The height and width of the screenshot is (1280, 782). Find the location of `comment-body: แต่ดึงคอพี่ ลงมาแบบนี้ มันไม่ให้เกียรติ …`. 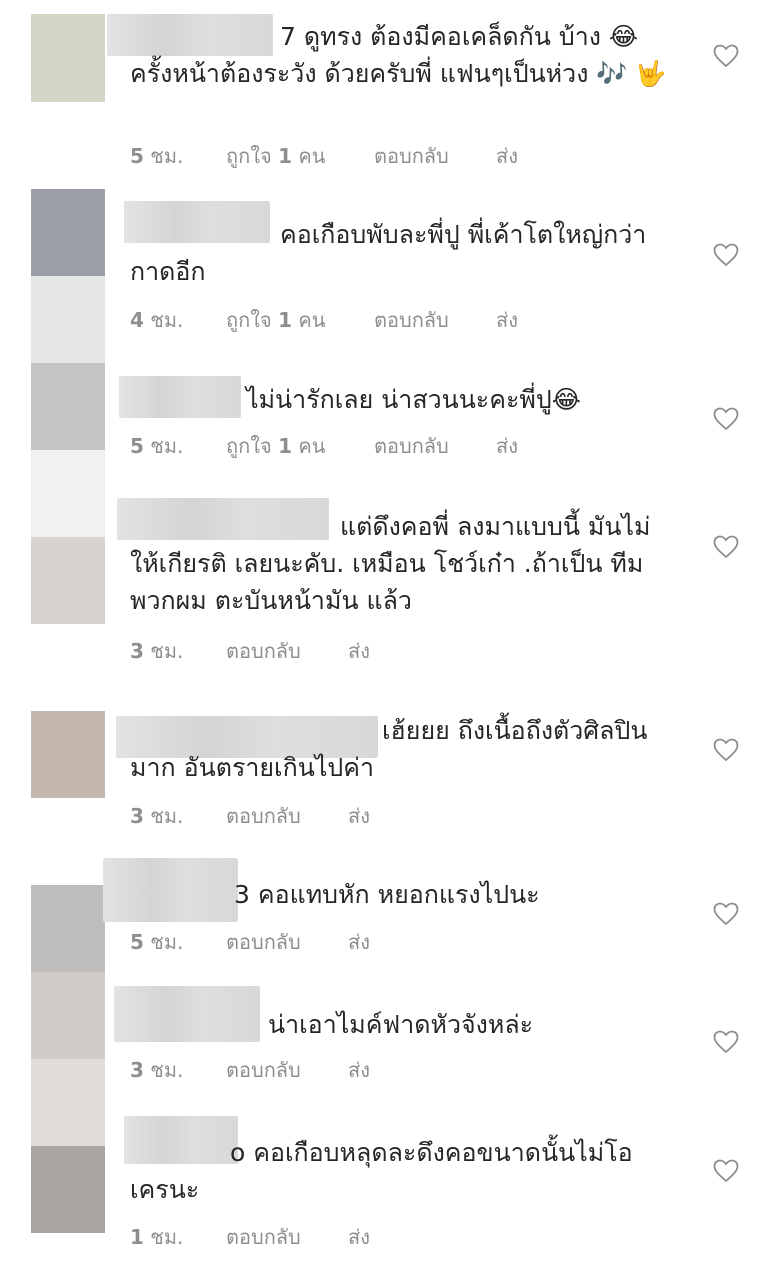

comment-body: แต่ดึงคอพี่ ลงมาแบบนี้ มันไม่ให้เกียรติ … is located at coordinates (401, 563).